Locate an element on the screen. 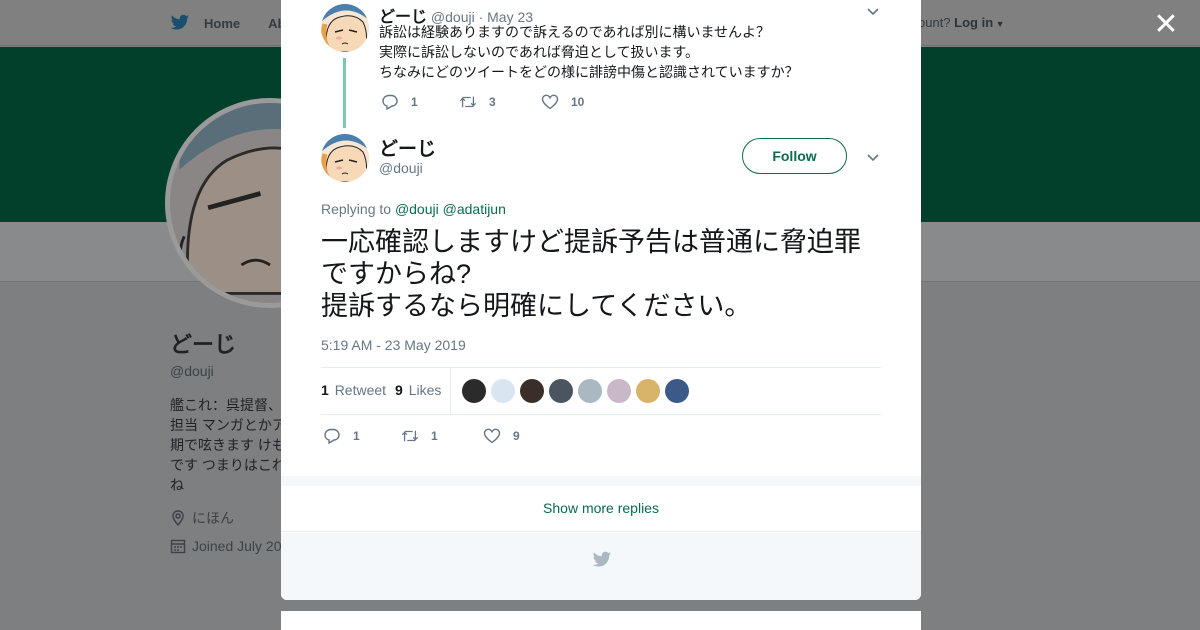 This screenshot has height=630, width=1200. next-modal-card is located at coordinates (601, 620).